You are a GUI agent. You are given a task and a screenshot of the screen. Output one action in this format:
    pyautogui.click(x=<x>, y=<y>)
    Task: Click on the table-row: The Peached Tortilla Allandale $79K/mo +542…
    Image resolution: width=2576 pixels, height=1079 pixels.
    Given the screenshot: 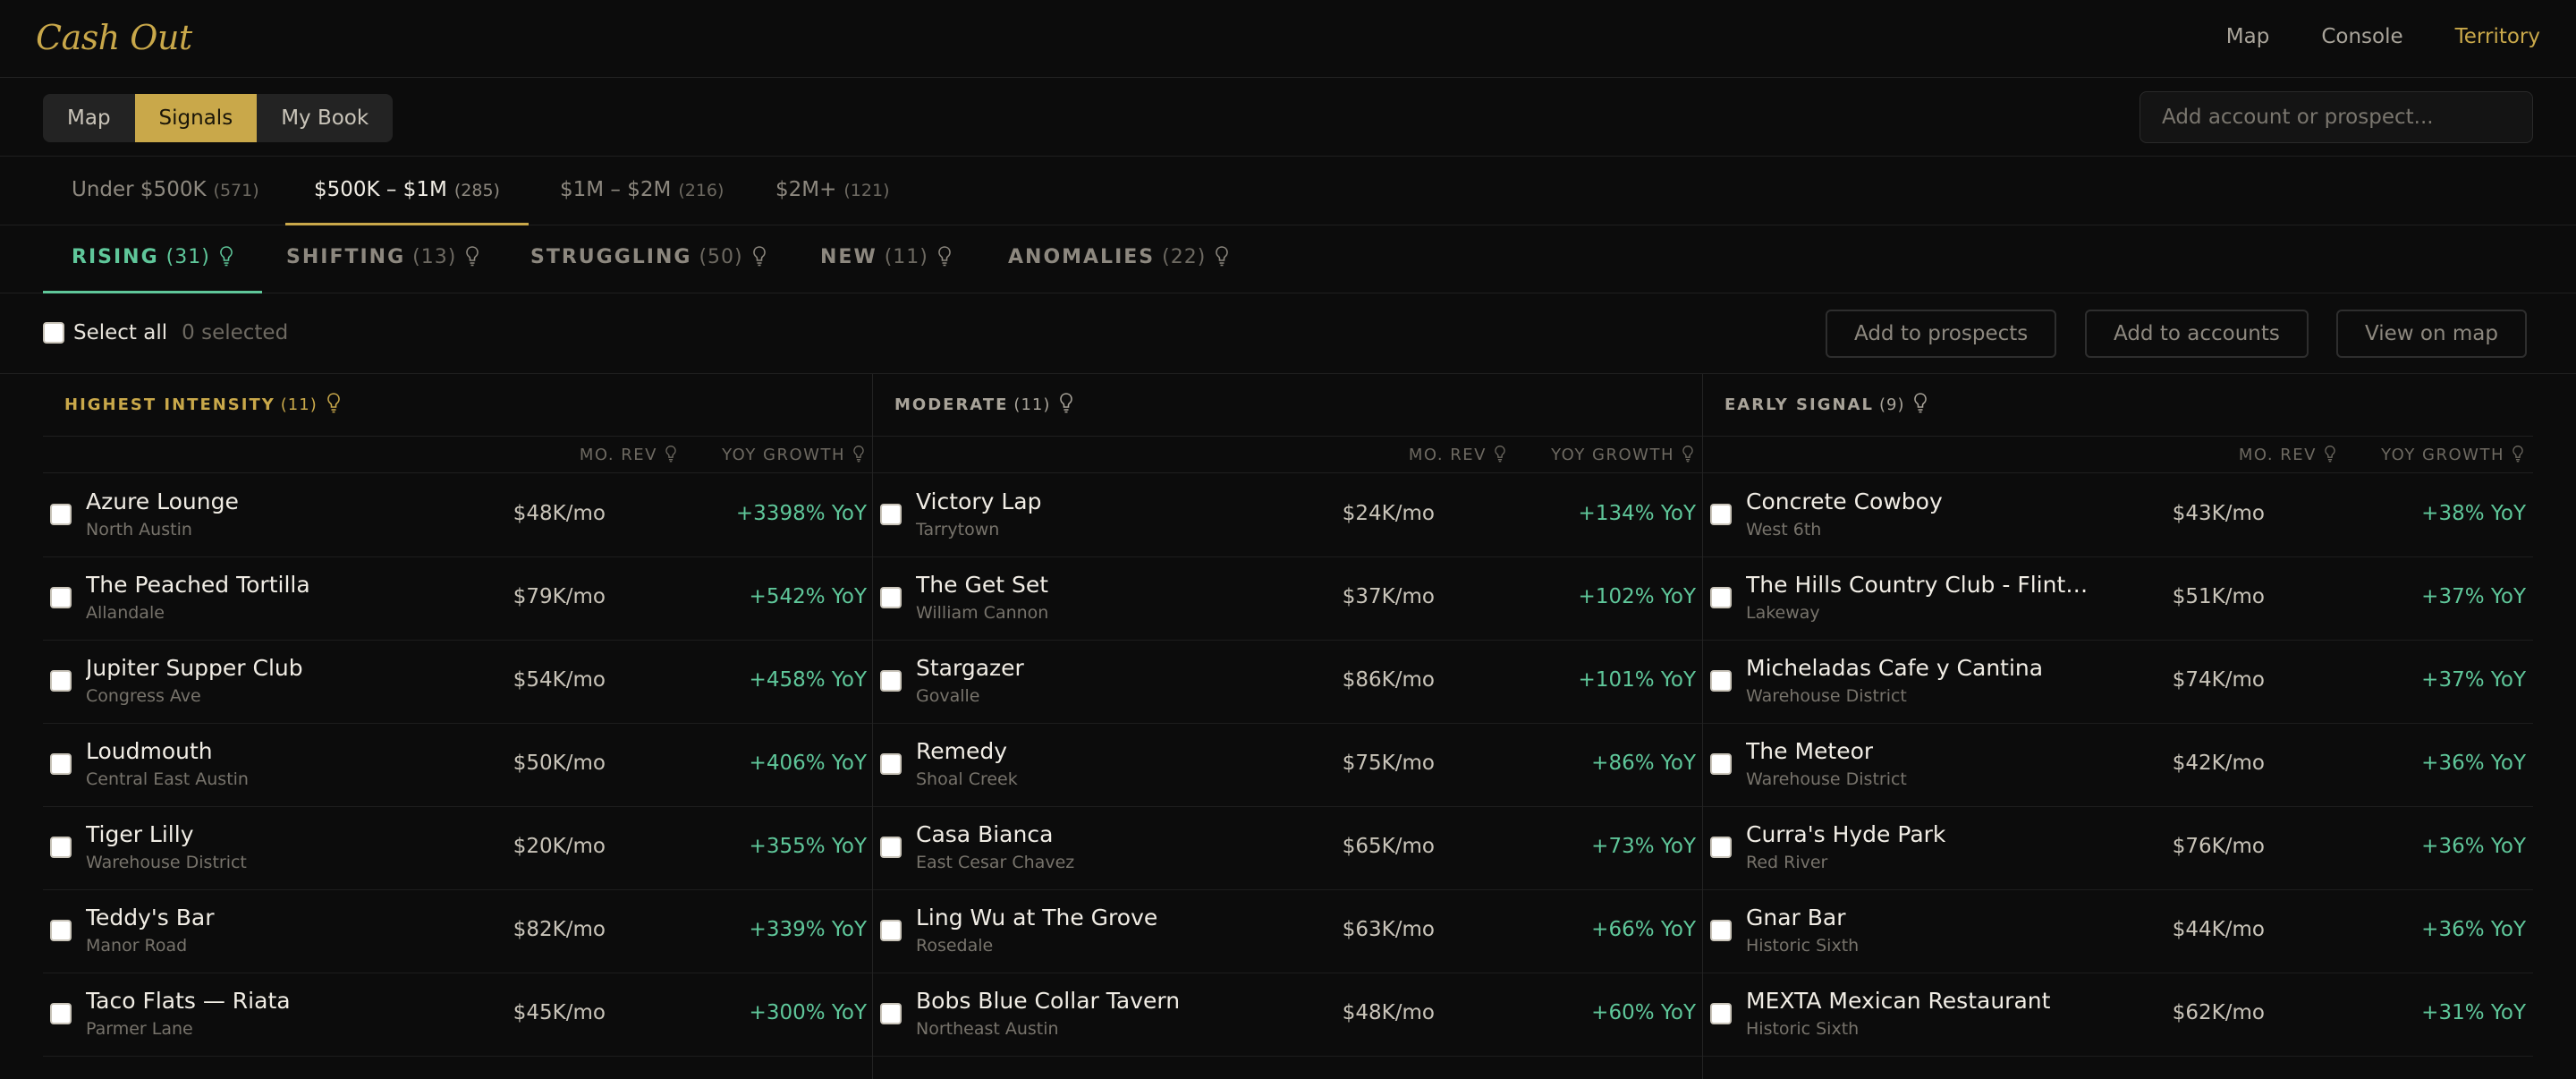 What is the action you would take?
    pyautogui.click(x=458, y=599)
    